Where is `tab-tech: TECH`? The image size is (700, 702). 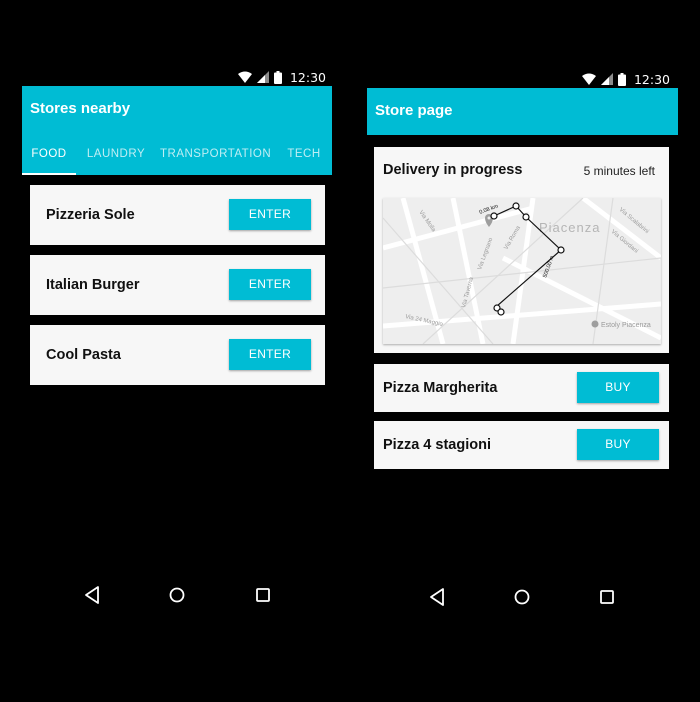 tab-tech: TECH is located at coordinates (304, 155).